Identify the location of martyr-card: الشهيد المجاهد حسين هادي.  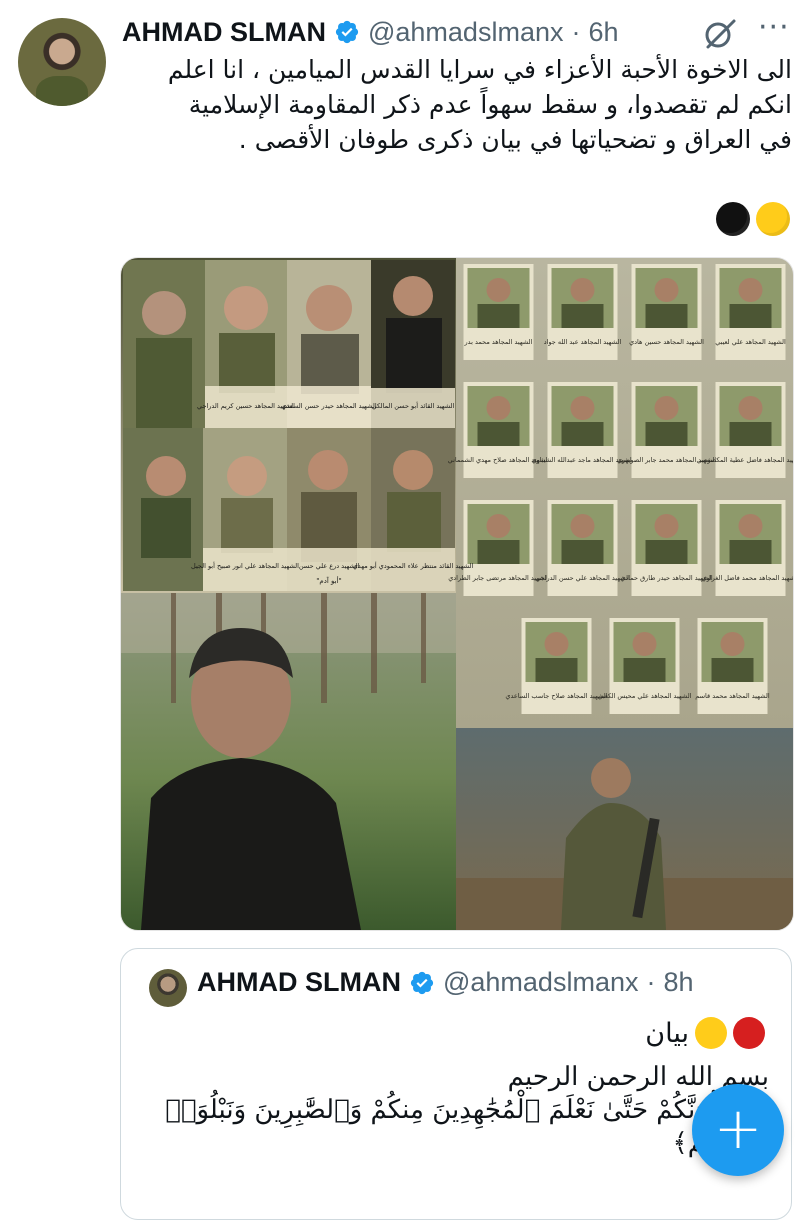
(666, 312).